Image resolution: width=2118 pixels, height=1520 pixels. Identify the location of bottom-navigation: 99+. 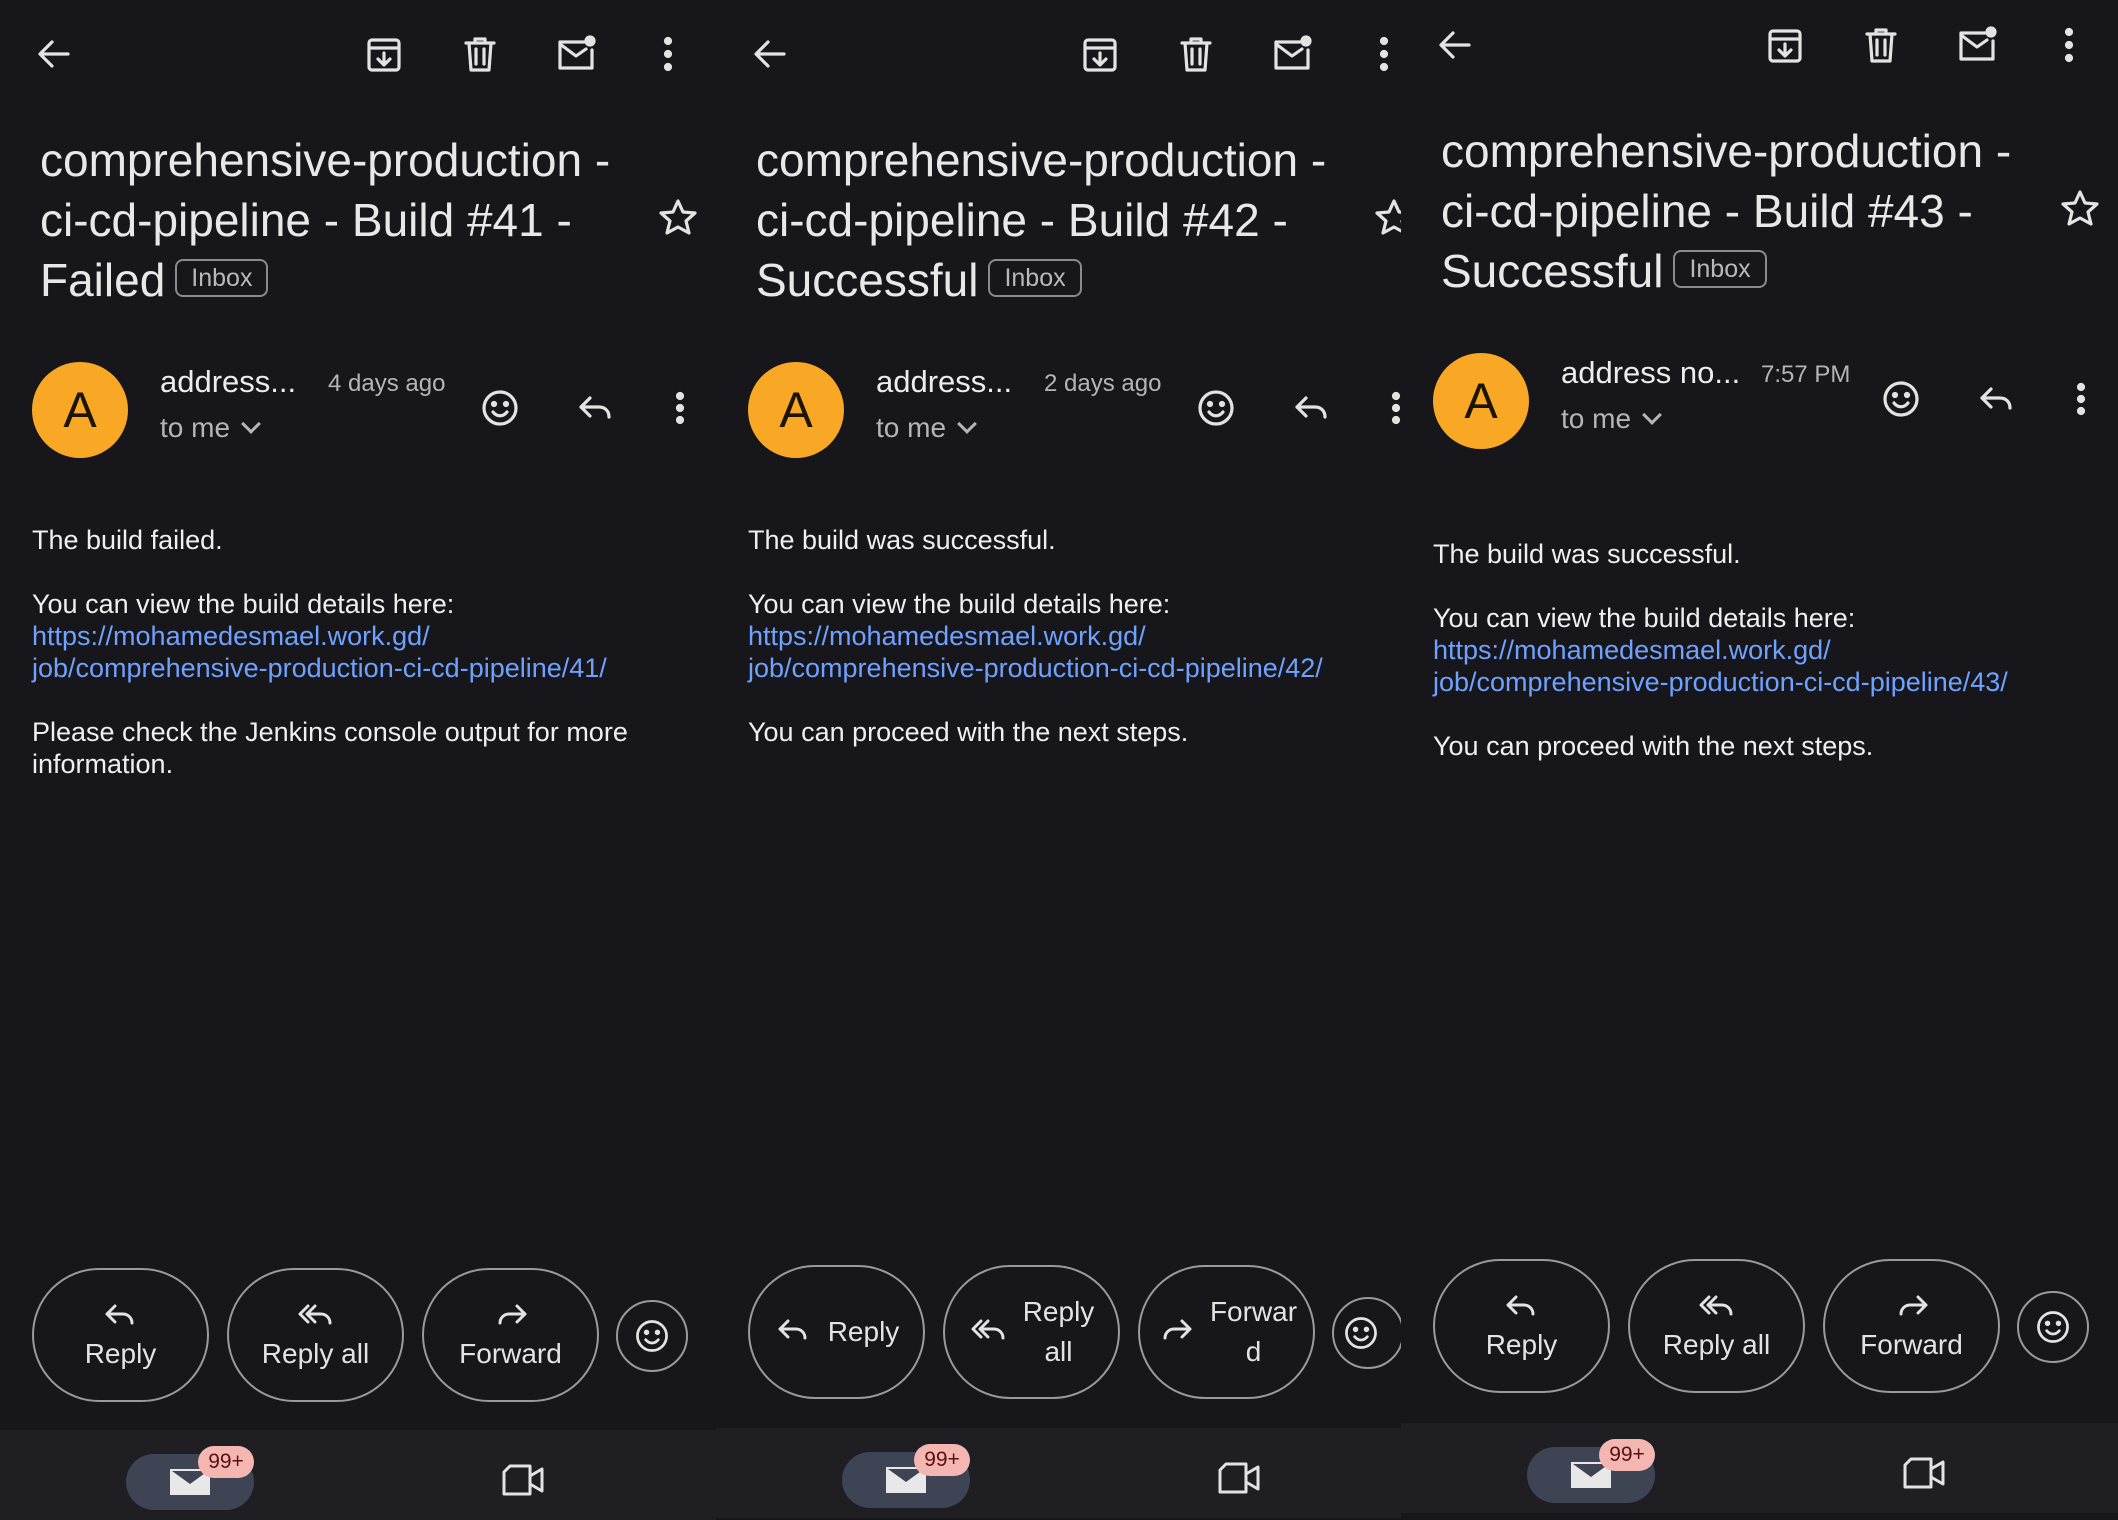
(358, 1475).